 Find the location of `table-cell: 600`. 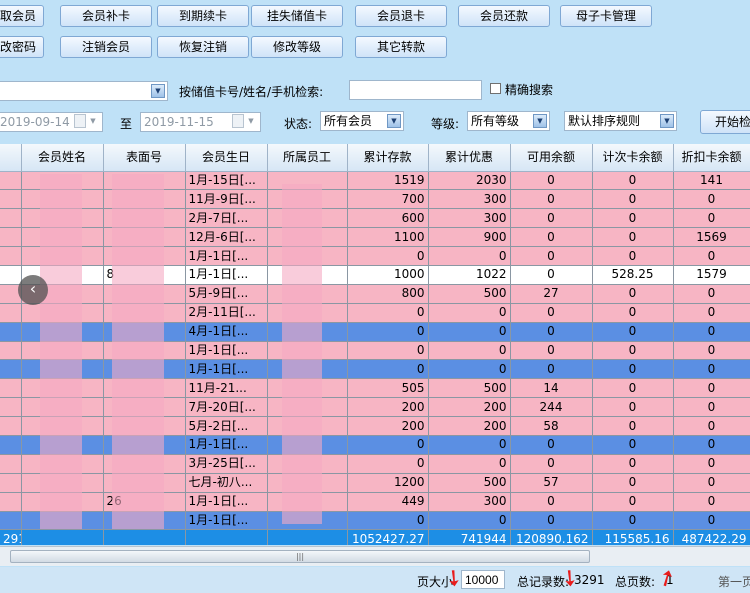

table-cell: 600 is located at coordinates (388, 218).